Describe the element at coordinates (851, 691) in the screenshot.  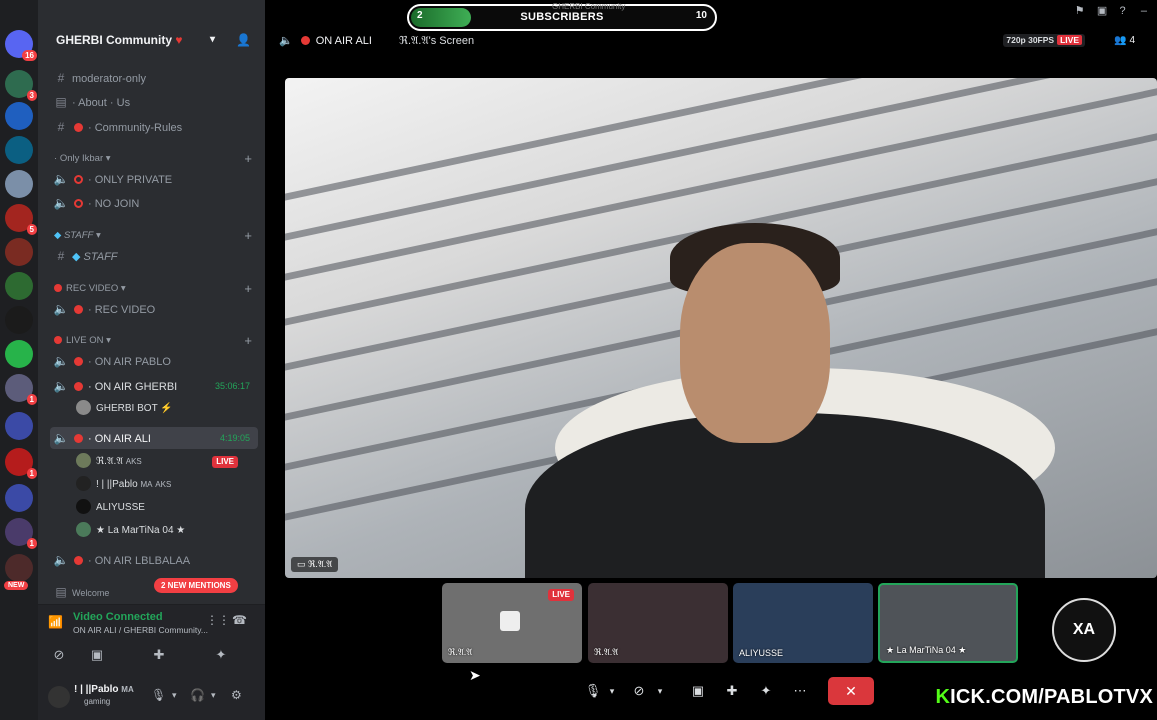
I see `leave-call-button: ✕` at that location.